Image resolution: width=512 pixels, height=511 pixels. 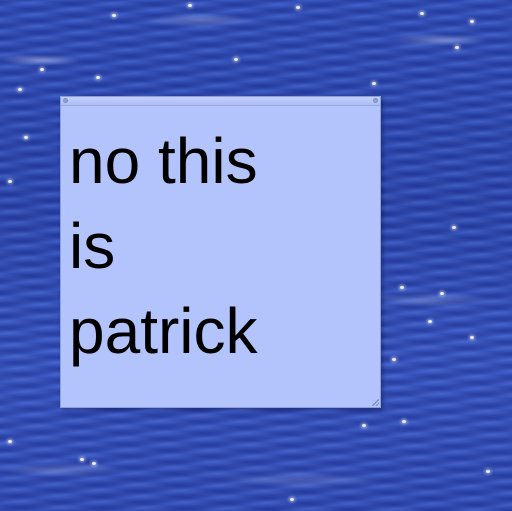 What do you see at coordinates (220, 101) in the screenshot?
I see `sticky-note-titlebar` at bounding box center [220, 101].